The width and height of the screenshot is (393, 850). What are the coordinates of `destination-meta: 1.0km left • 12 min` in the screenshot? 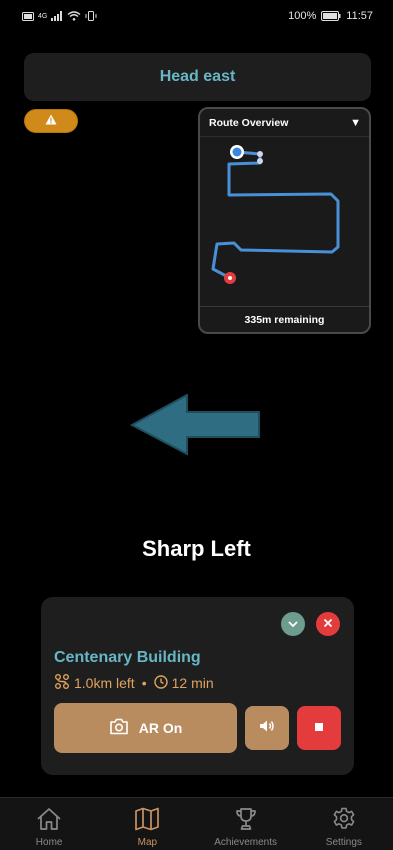 It's located at (134, 683).